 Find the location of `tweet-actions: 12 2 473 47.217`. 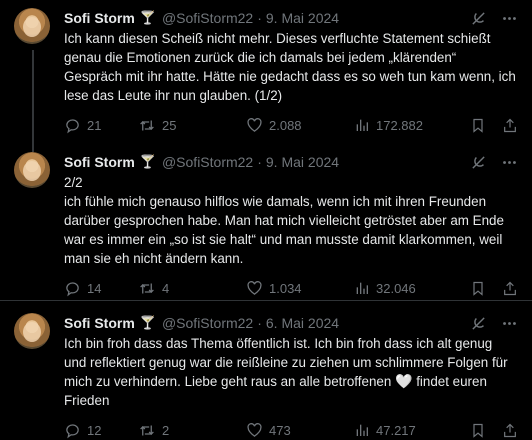

tweet-actions: 12 2 473 47.217 is located at coordinates (291, 430).